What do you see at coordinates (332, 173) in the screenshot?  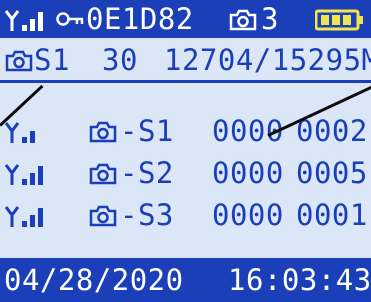 I see `channel-count-b: 0005` at bounding box center [332, 173].